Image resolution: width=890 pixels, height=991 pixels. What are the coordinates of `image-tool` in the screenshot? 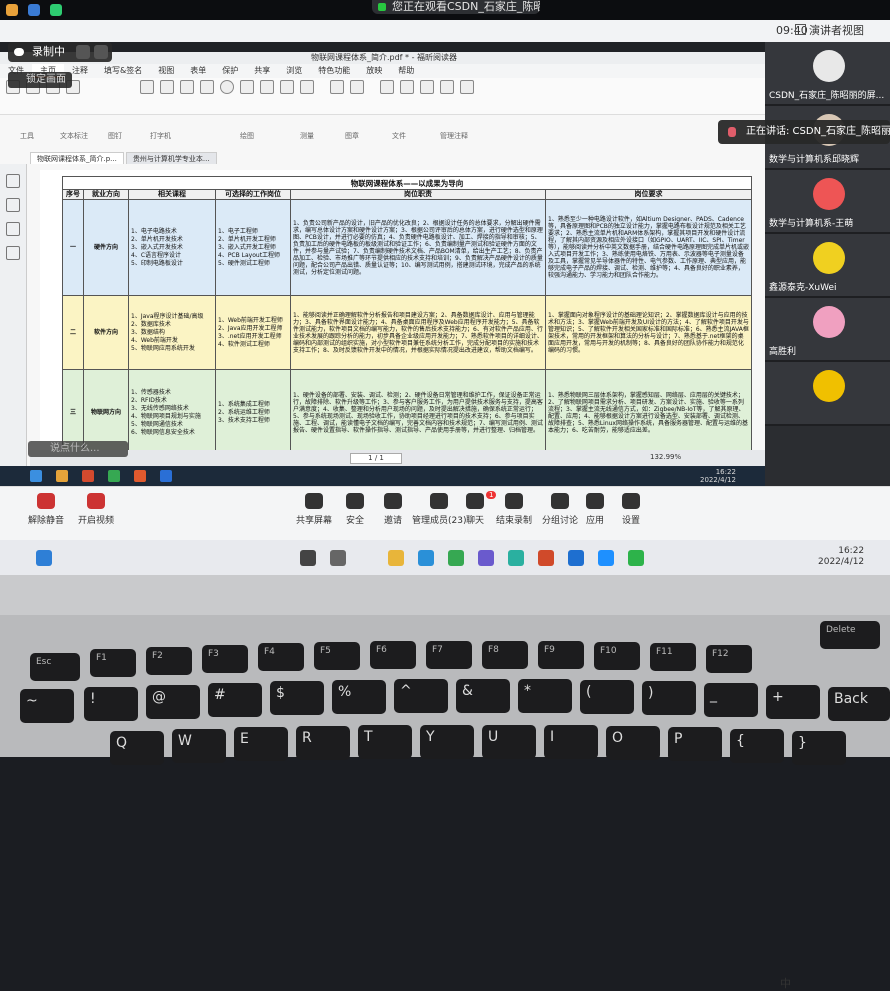 It's located at (357, 96).